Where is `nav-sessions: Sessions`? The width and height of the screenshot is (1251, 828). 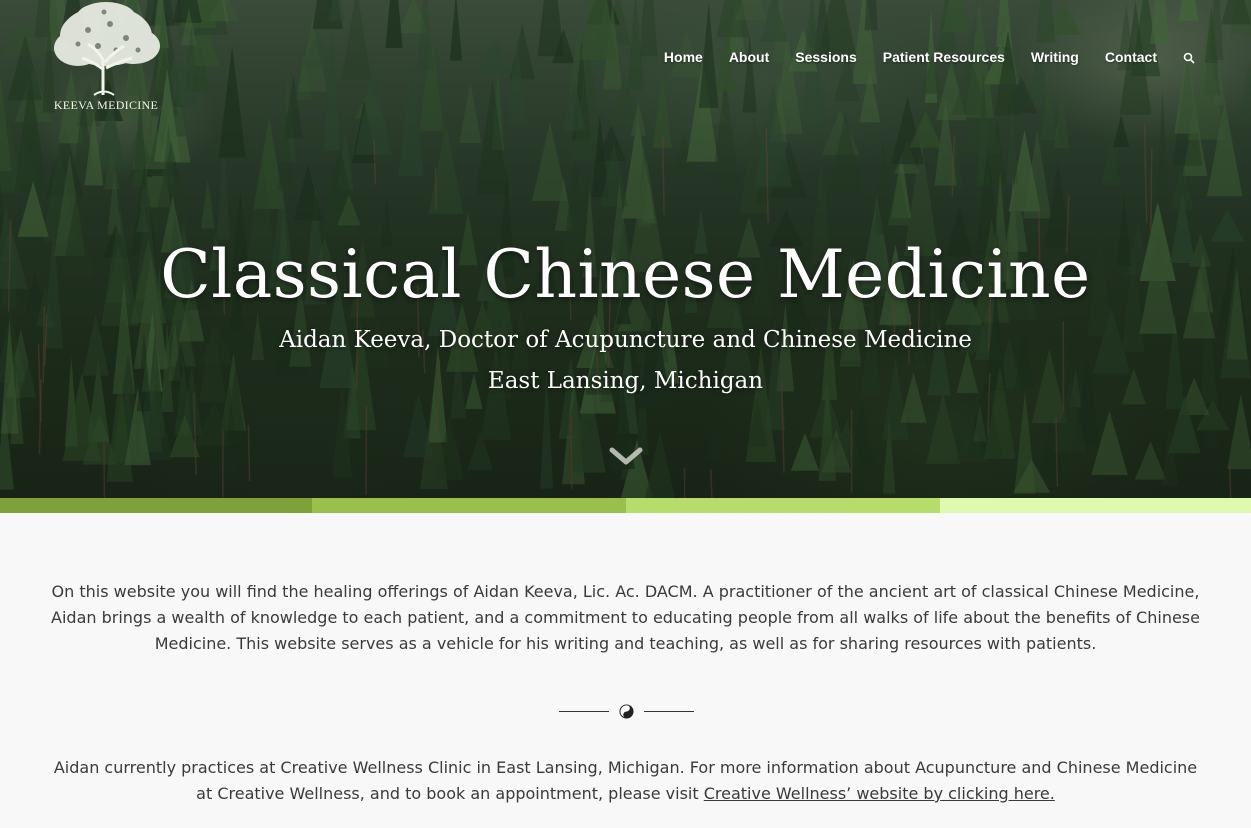
nav-sessions: Sessions is located at coordinates (825, 57).